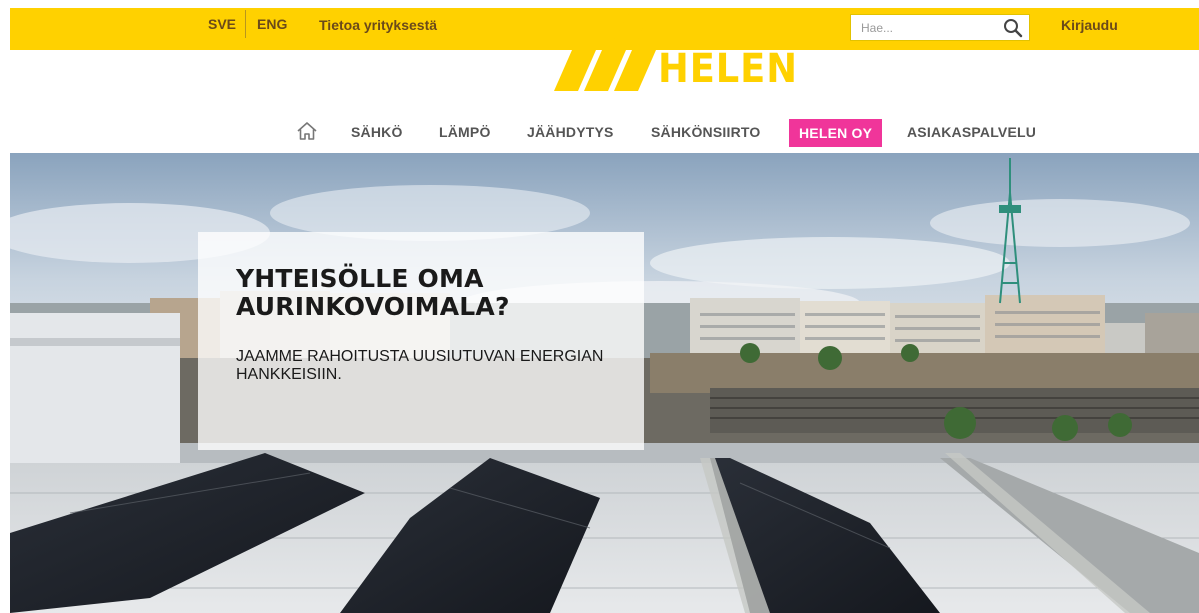  I want to click on search-box, so click(940, 27).